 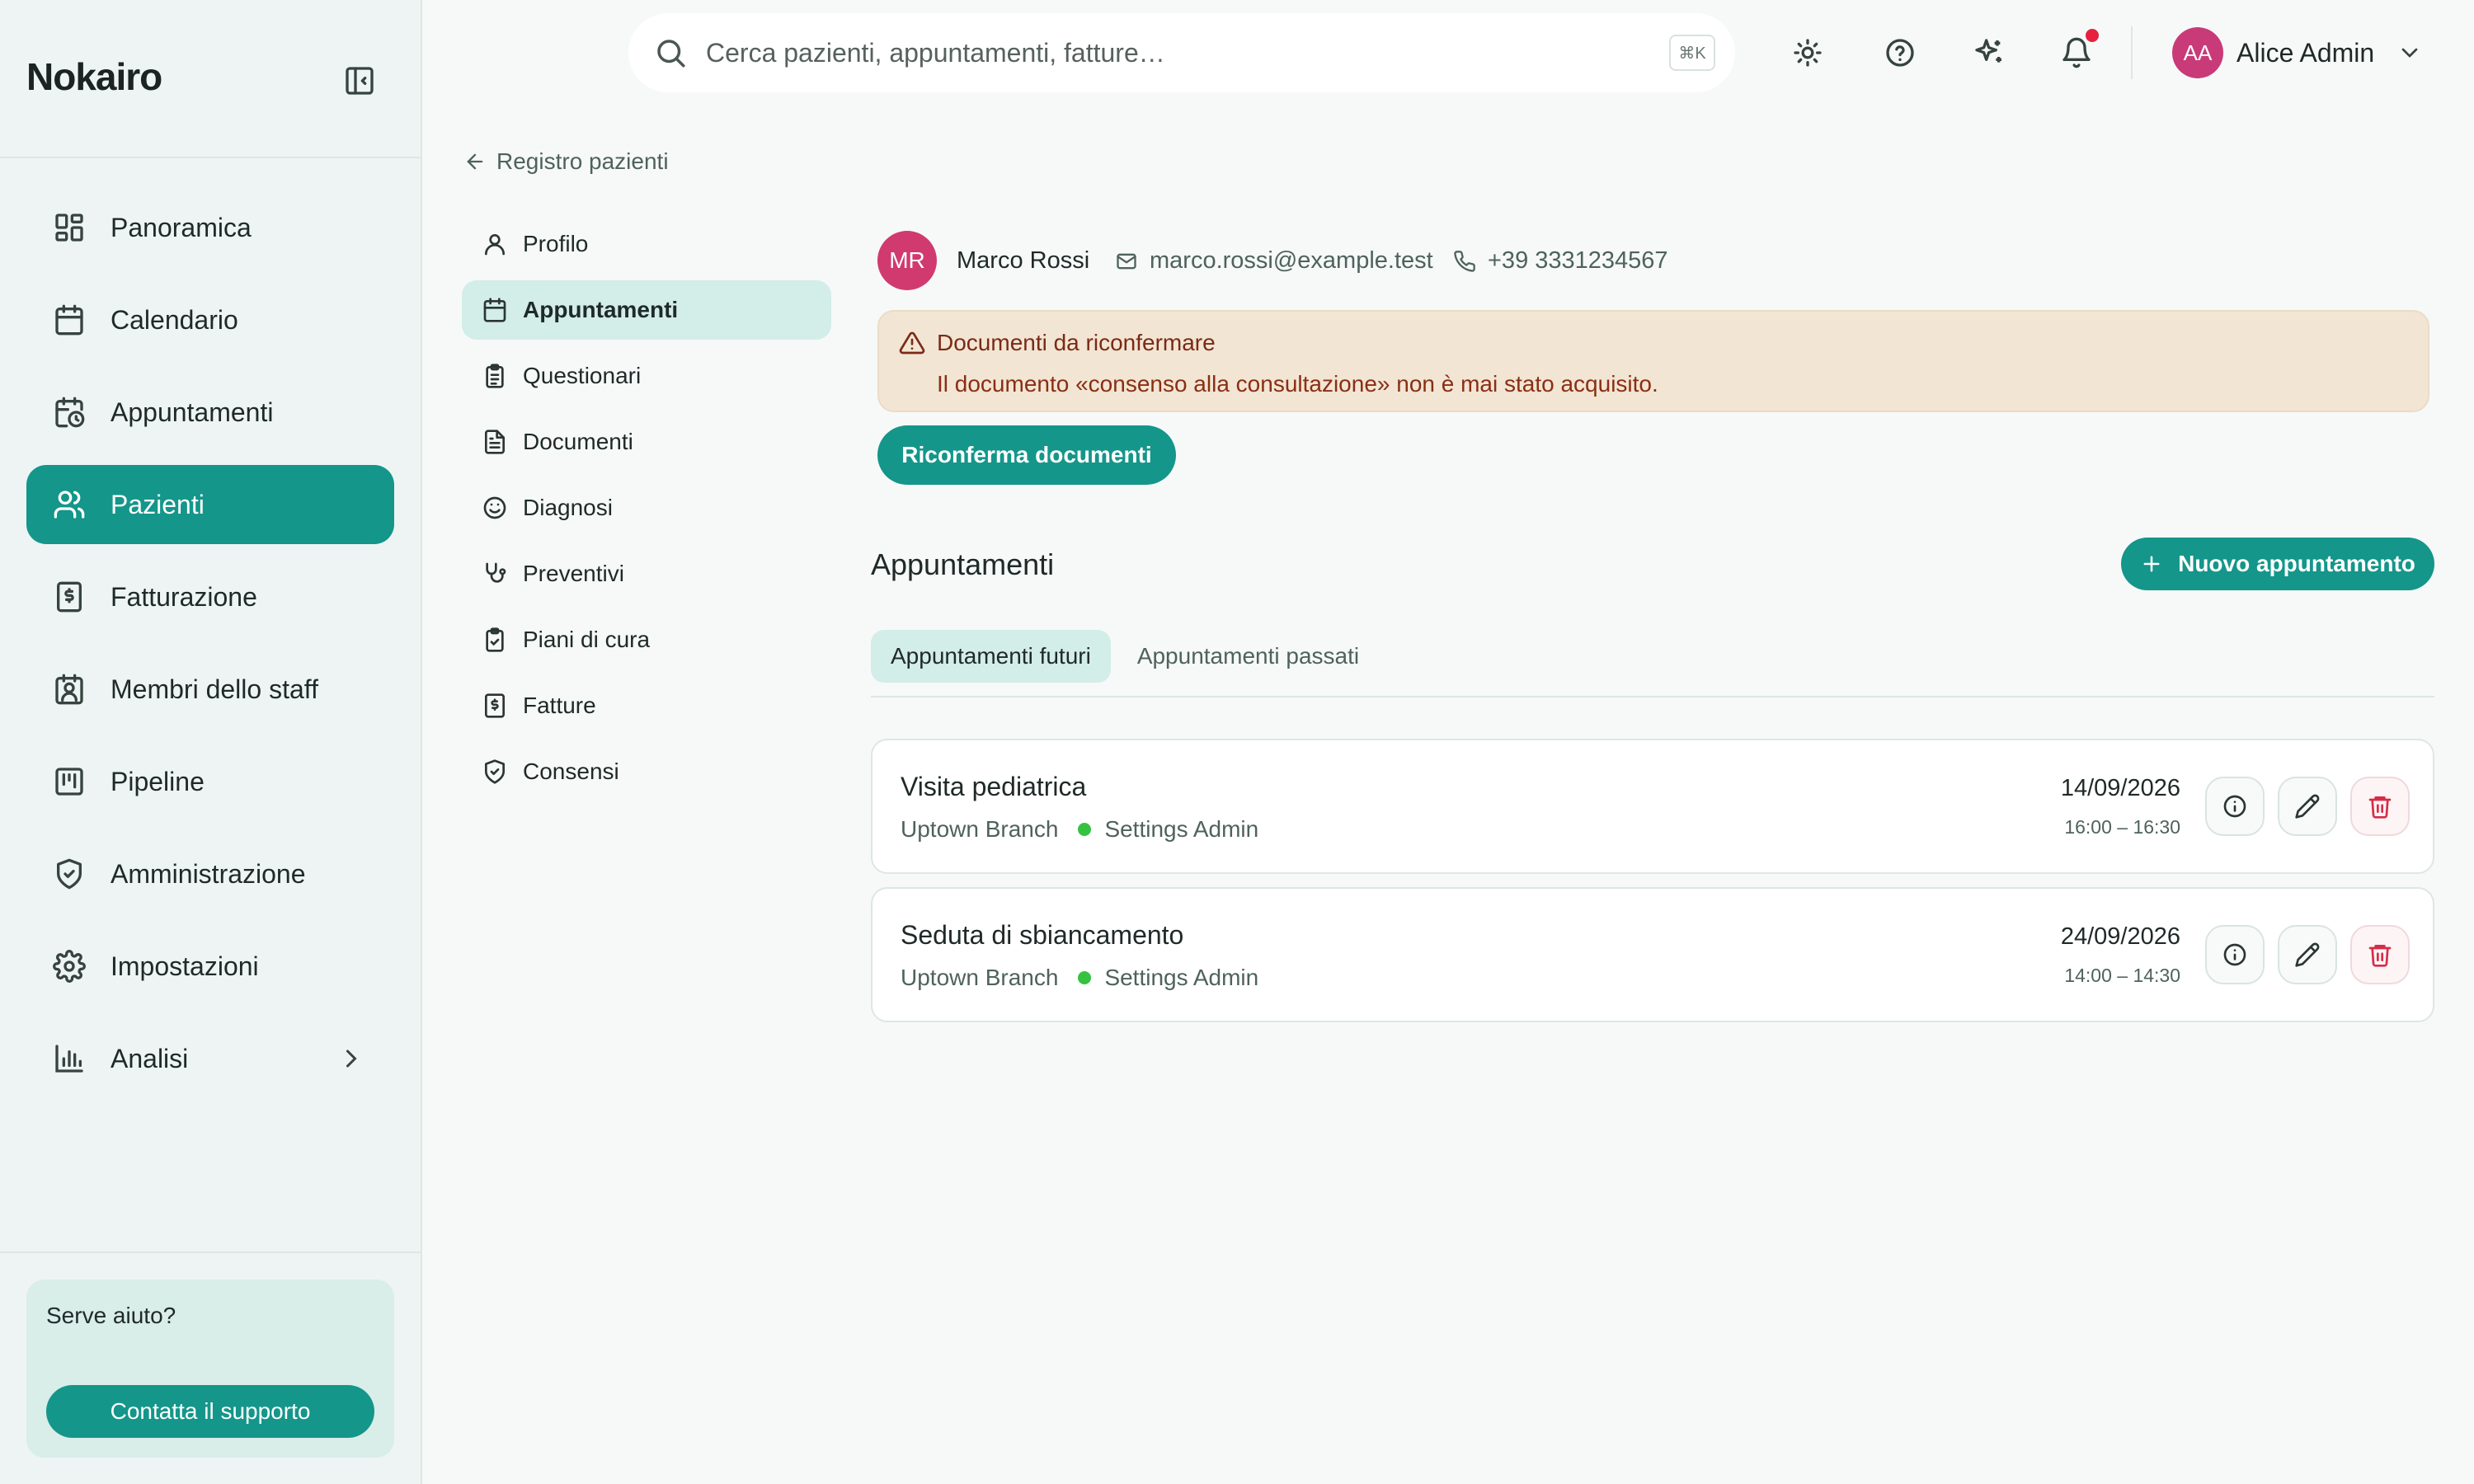 I want to click on appointment-date: 14/09/2026, so click(x=2120, y=788).